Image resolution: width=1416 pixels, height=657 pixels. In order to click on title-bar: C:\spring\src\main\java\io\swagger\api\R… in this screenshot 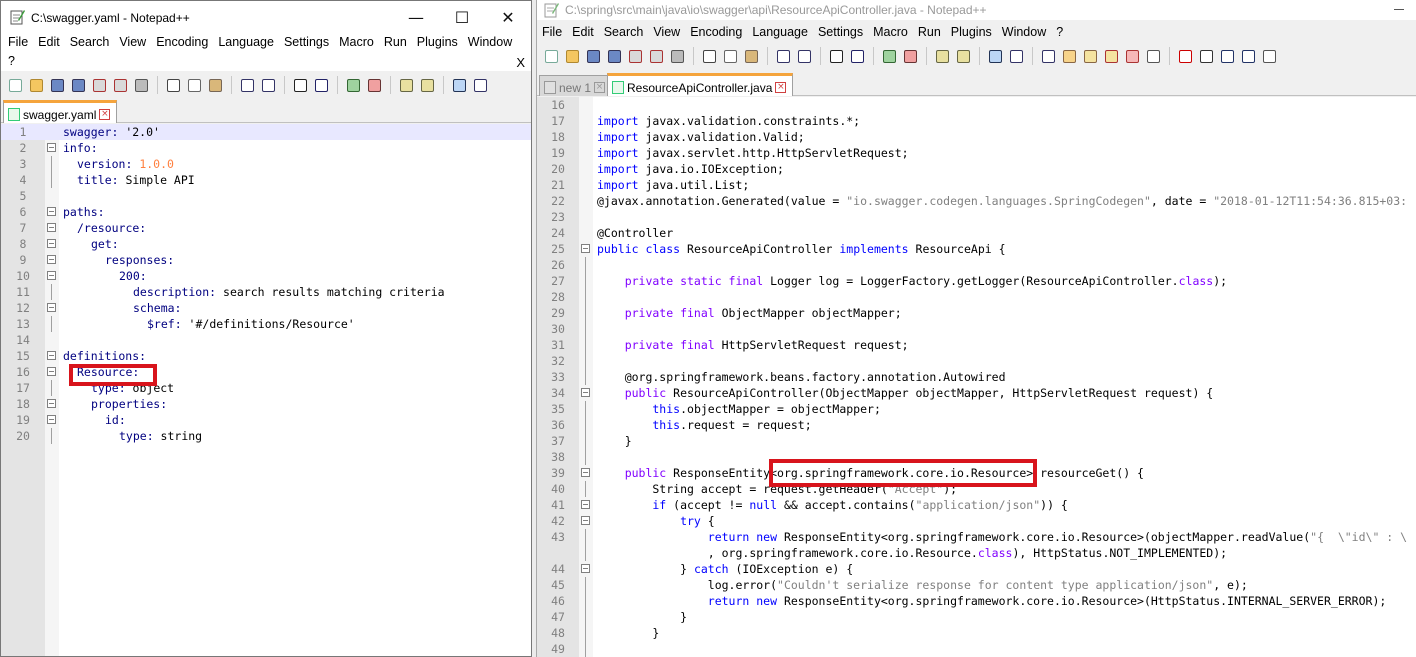, I will do `click(976, 10)`.